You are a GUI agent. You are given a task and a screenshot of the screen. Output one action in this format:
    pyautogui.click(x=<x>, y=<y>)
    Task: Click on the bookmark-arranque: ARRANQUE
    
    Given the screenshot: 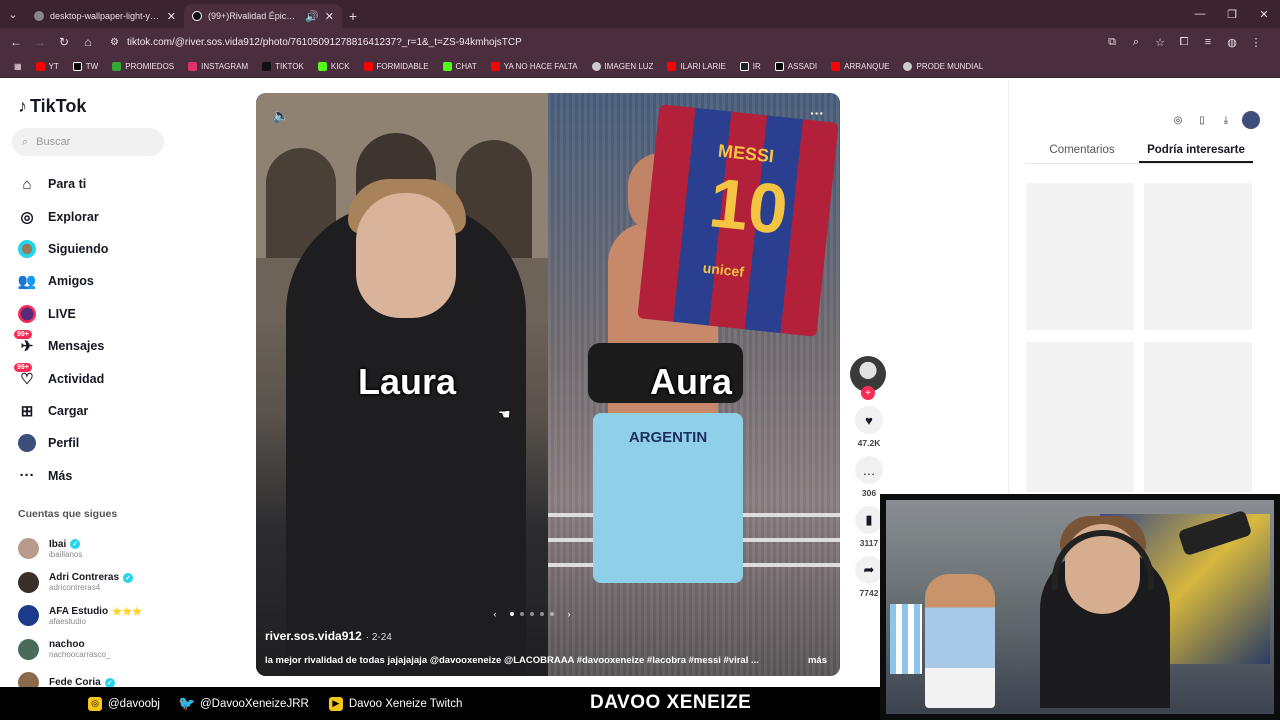 What is the action you would take?
    pyautogui.click(x=860, y=66)
    